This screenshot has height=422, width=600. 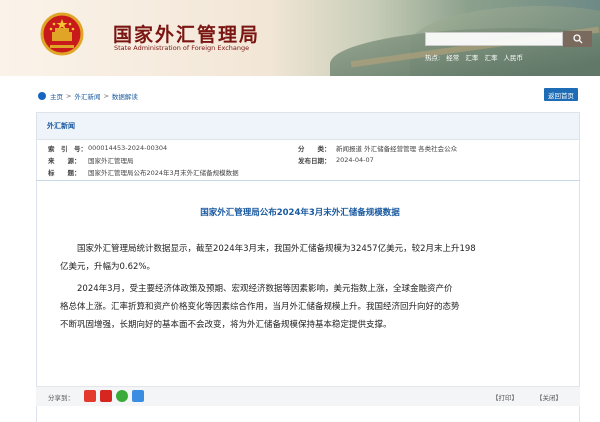 What do you see at coordinates (56, 96) in the screenshot?
I see `breadcrumb-home: 主页` at bounding box center [56, 96].